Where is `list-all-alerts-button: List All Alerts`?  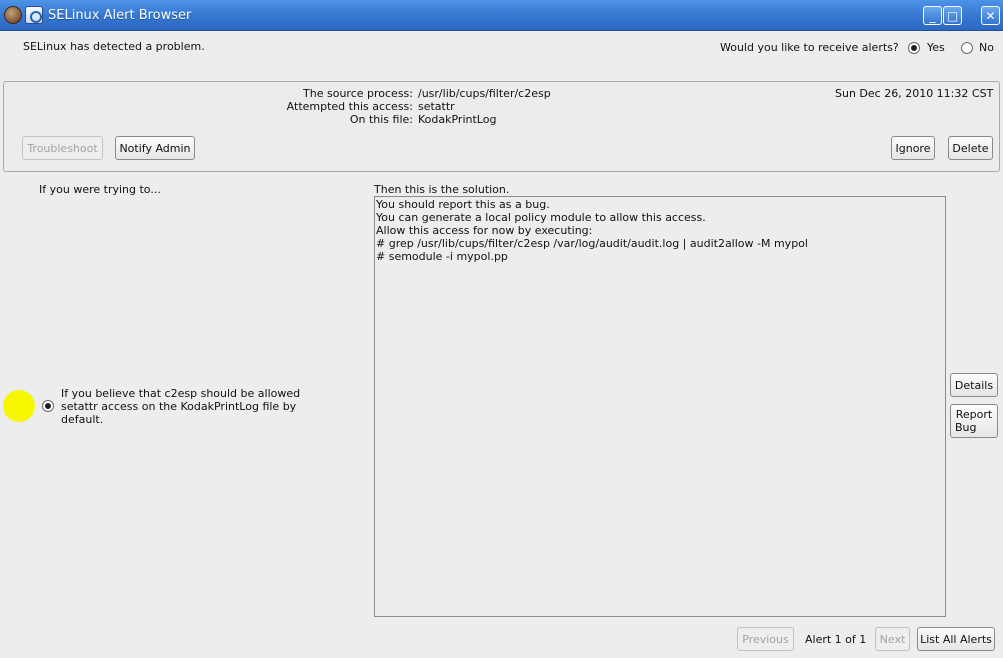 list-all-alerts-button: List All Alerts is located at coordinates (956, 639).